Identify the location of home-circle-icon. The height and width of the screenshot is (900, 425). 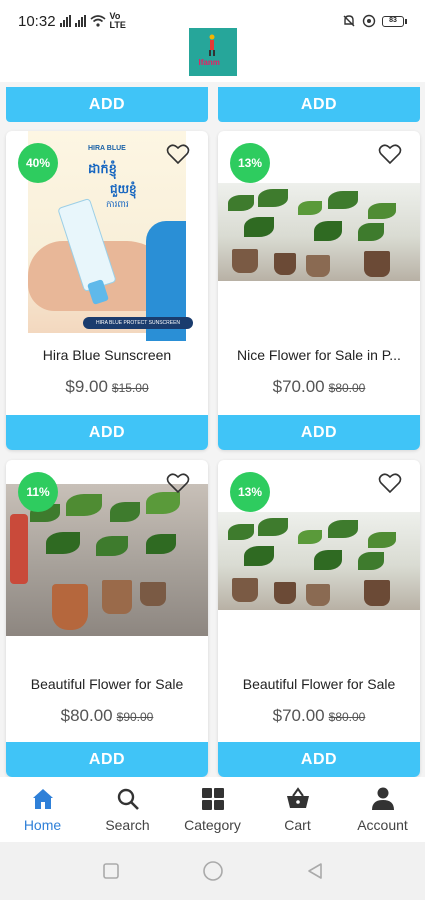
(213, 871).